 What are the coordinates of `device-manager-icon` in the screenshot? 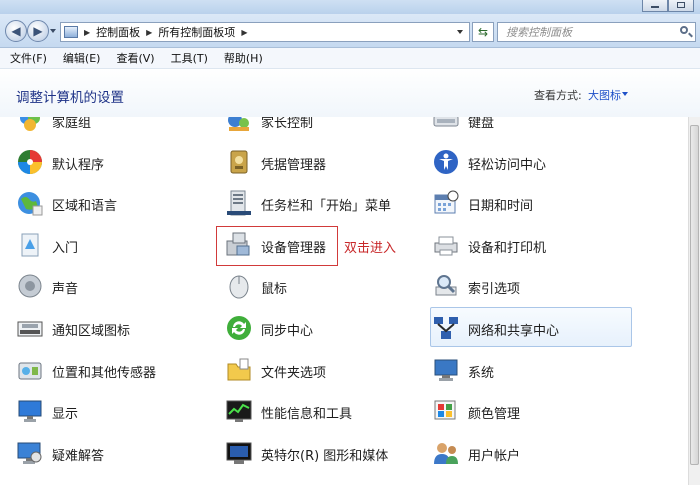 It's located at (239, 245).